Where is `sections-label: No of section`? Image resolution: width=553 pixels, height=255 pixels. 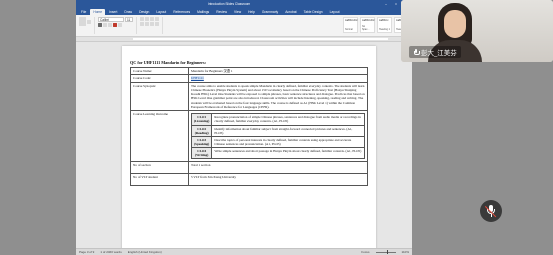 sections-label: No of section is located at coordinates (159, 168).